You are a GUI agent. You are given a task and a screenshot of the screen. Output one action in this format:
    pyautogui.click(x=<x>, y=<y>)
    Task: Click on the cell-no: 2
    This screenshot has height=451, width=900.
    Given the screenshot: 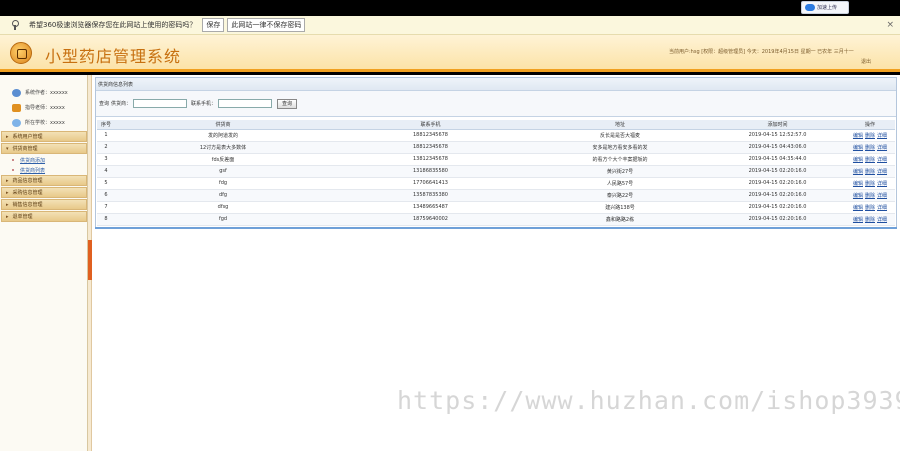 What is the action you would take?
    pyautogui.click(x=106, y=147)
    